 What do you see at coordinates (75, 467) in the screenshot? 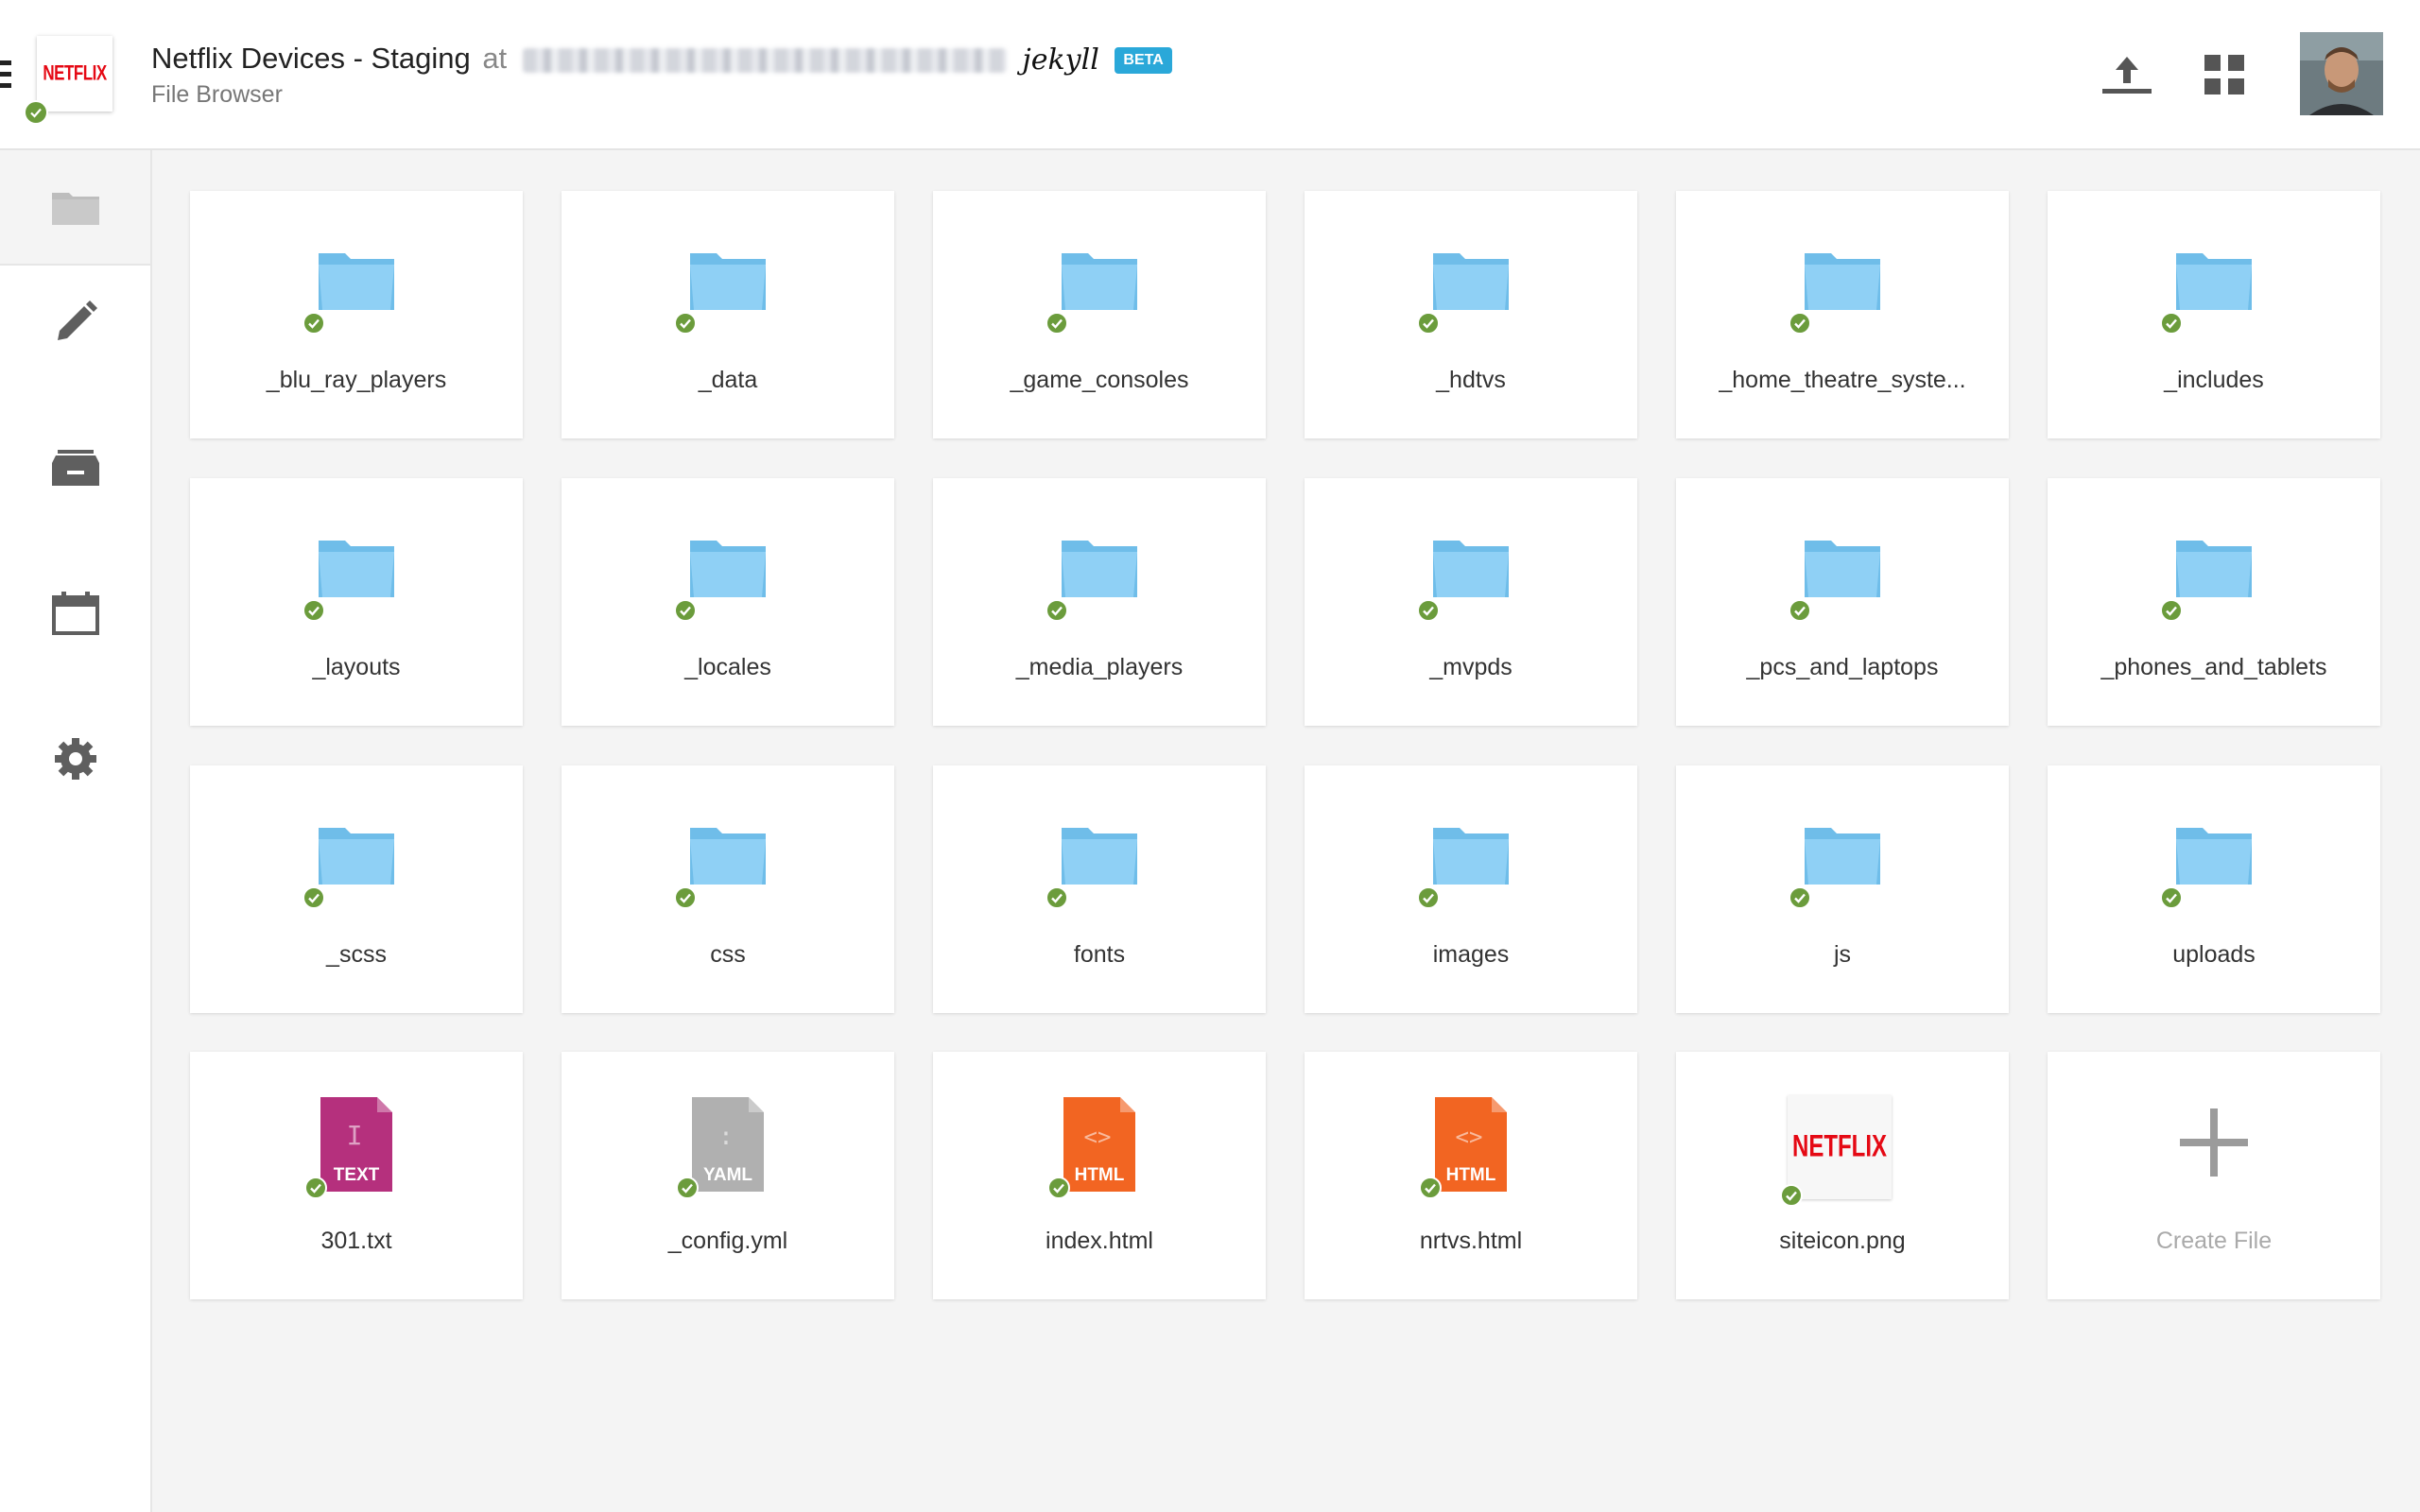
I see `sidebar-item-archive` at bounding box center [75, 467].